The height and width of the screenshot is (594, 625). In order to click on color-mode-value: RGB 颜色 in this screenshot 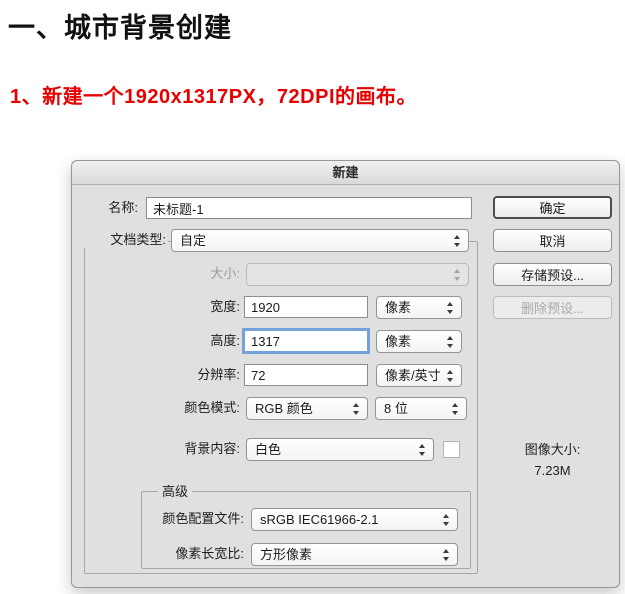, I will do `click(284, 408)`.